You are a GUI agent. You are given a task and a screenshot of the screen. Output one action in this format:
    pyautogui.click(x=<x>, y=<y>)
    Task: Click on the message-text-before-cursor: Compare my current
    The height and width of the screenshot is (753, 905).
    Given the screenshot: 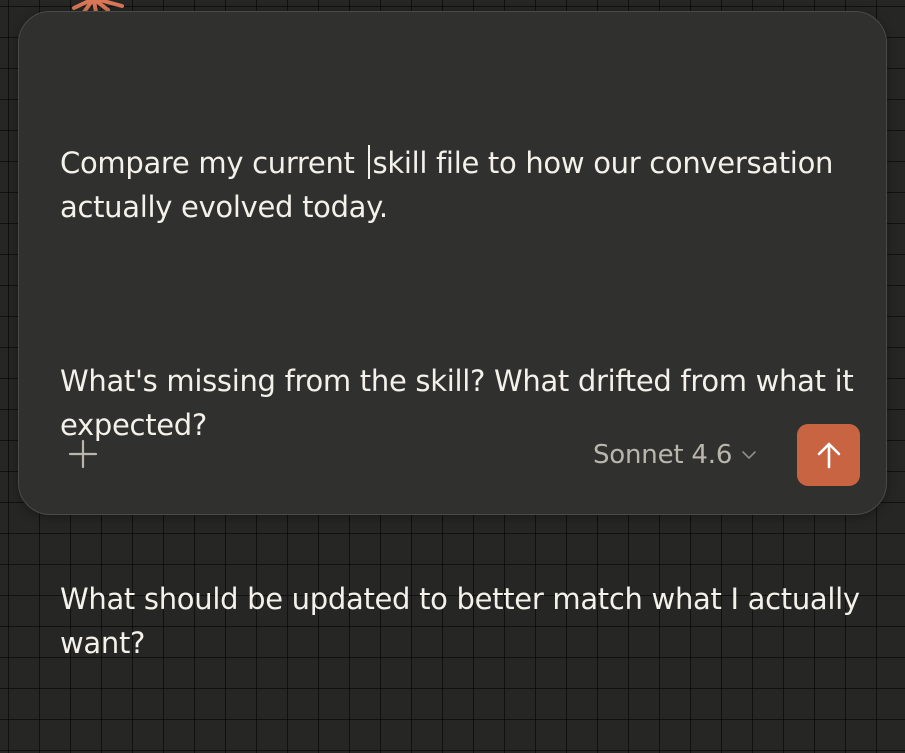 What is the action you would take?
    pyautogui.click(x=212, y=163)
    